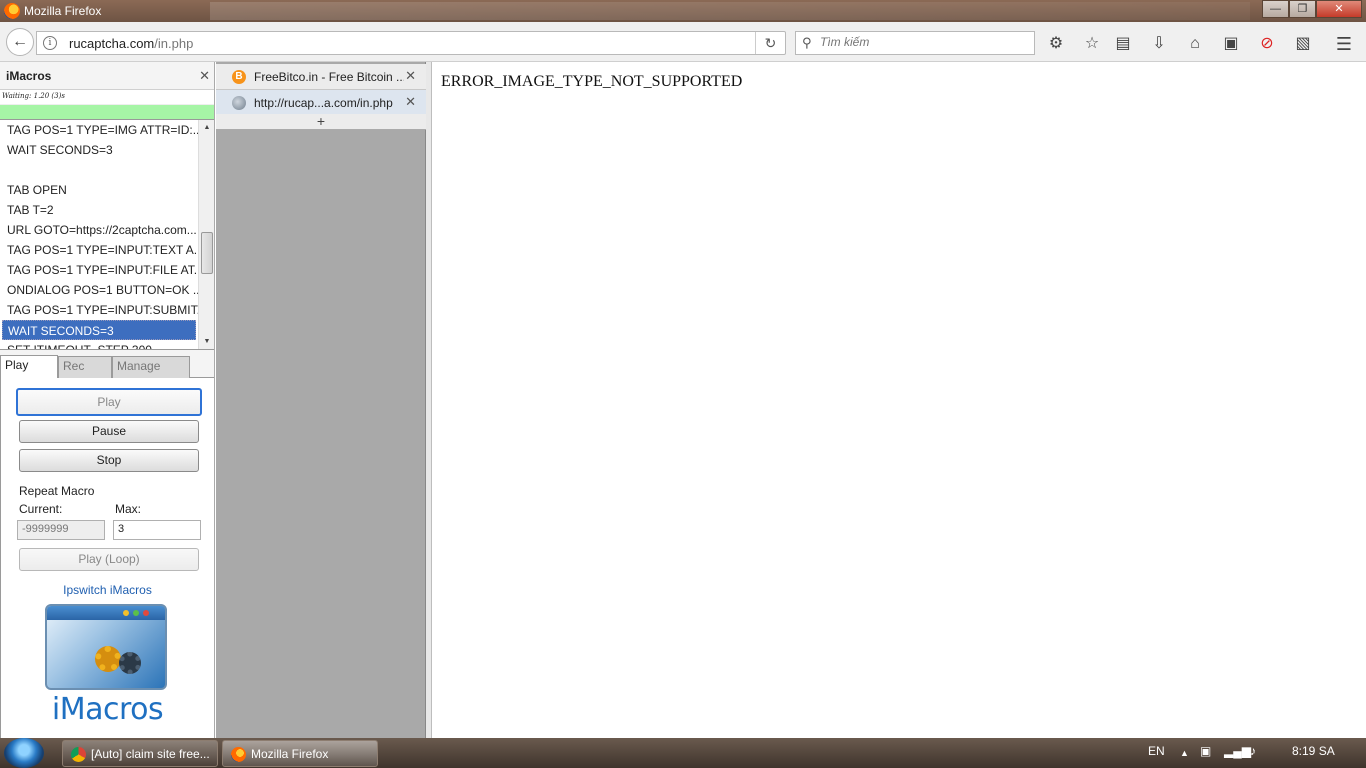  I want to click on tab-rec: Rec, so click(85, 367).